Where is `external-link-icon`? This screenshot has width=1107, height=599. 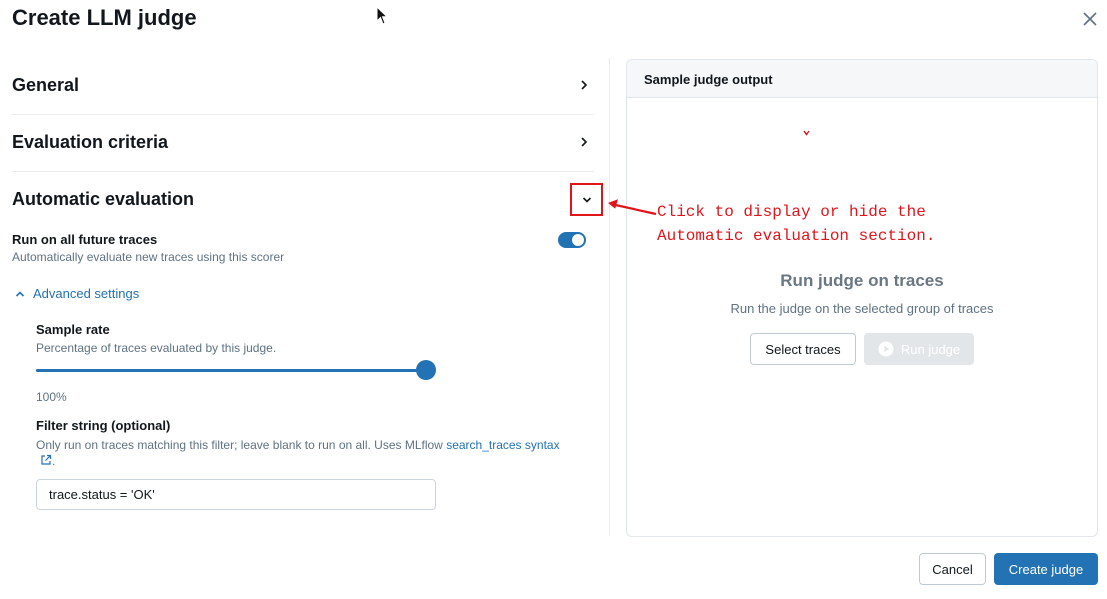
external-link-icon is located at coordinates (46, 460).